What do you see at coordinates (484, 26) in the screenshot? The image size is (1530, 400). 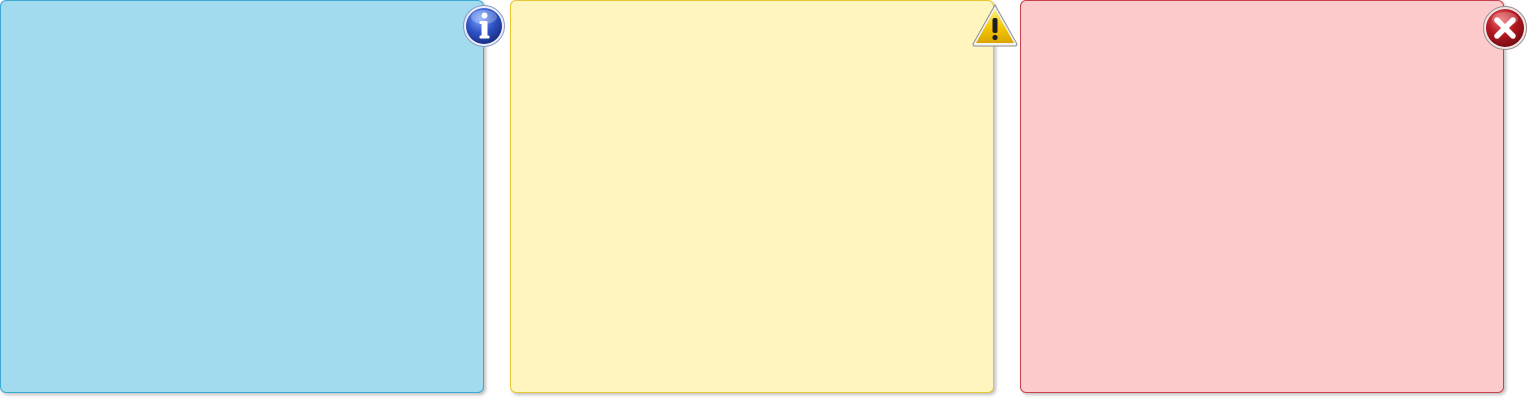 I see `info-icon` at bounding box center [484, 26].